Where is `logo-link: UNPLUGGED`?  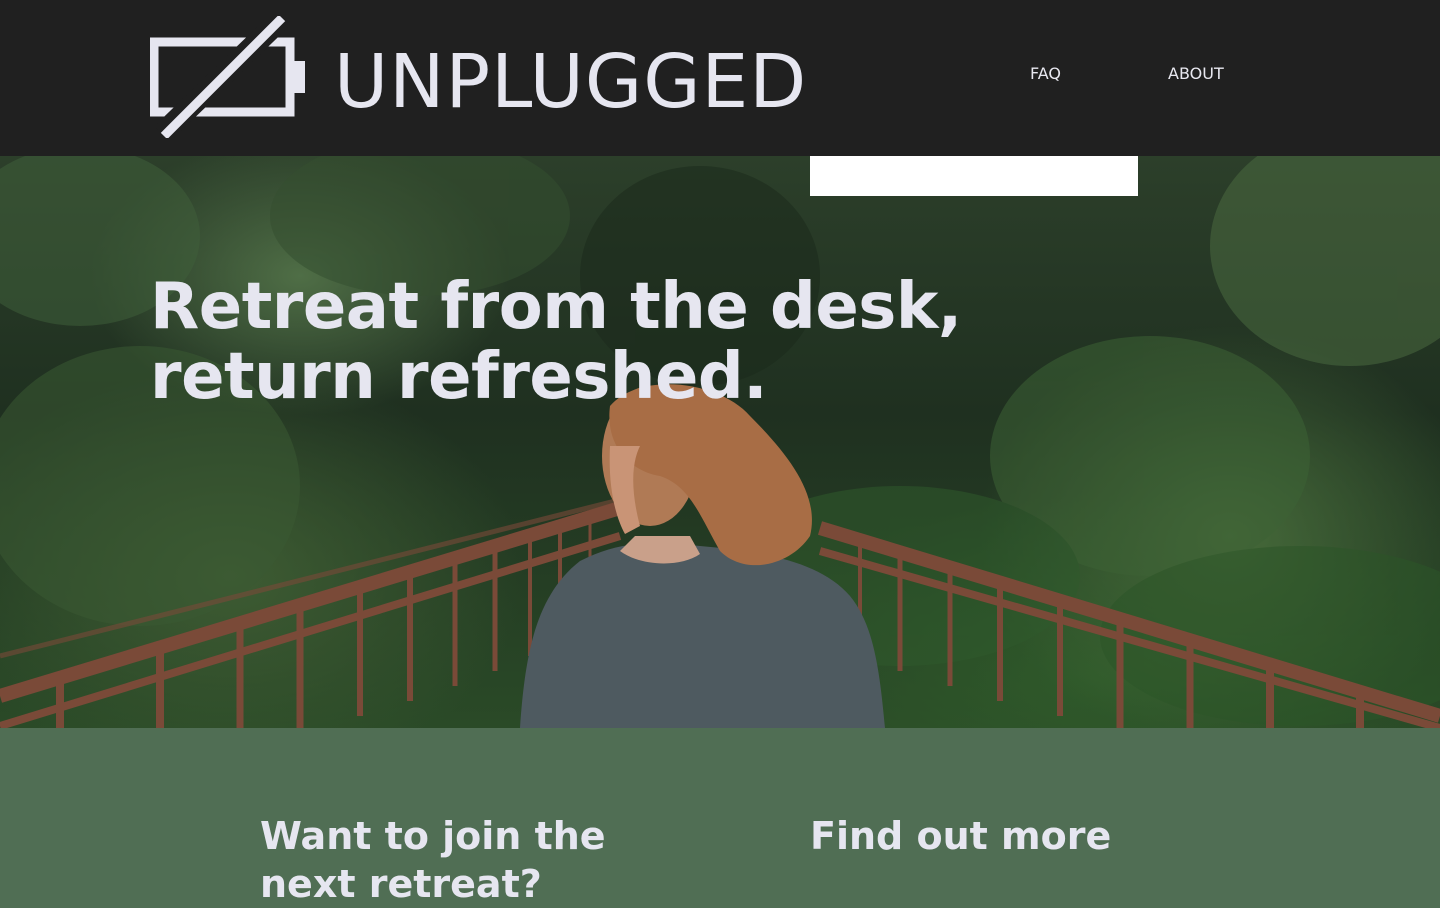 logo-link: UNPLUGGED is located at coordinates (478, 77).